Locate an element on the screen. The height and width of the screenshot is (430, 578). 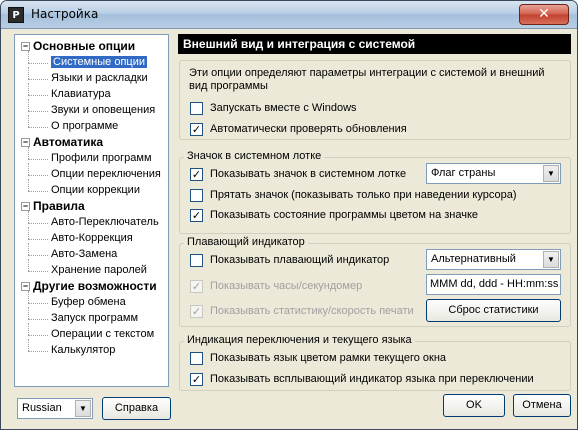
clock-format-field: MMM dd, ddd - HH:mm:ss is located at coordinates (493, 284).